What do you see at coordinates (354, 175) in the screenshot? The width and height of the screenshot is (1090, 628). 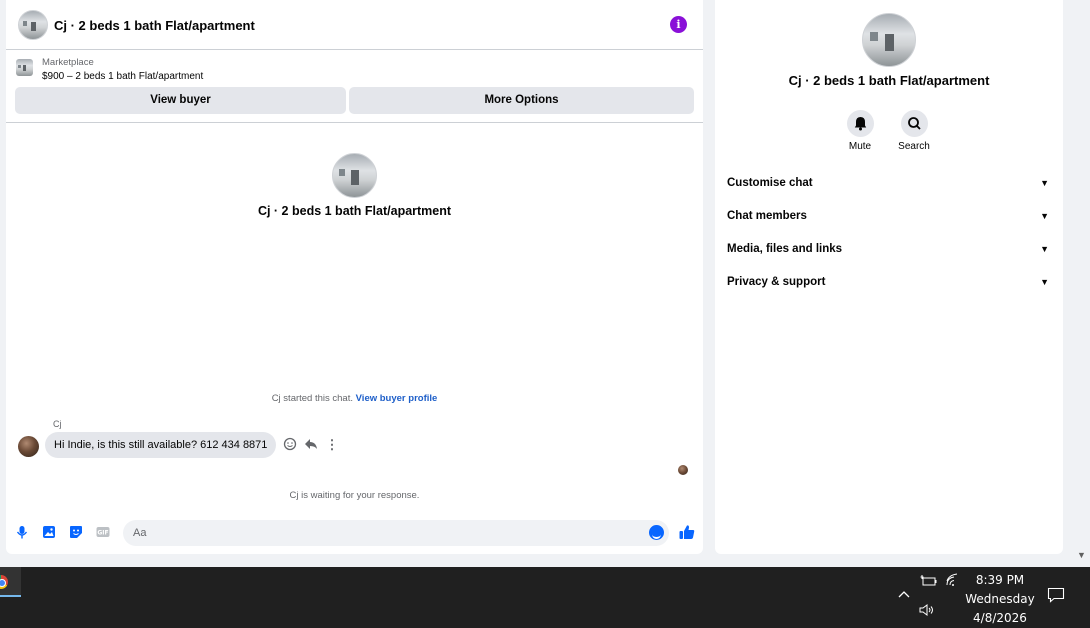 I see `conversation-avatar` at bounding box center [354, 175].